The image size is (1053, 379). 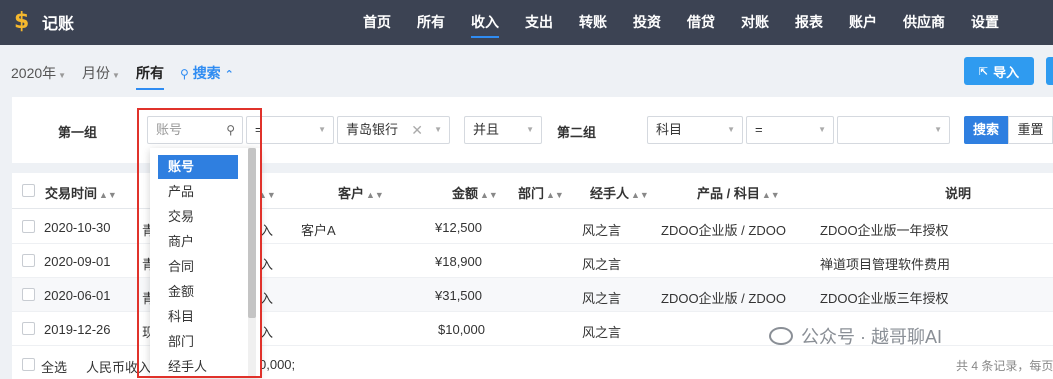 I want to click on group2-operator-value: =, so click(x=759, y=129).